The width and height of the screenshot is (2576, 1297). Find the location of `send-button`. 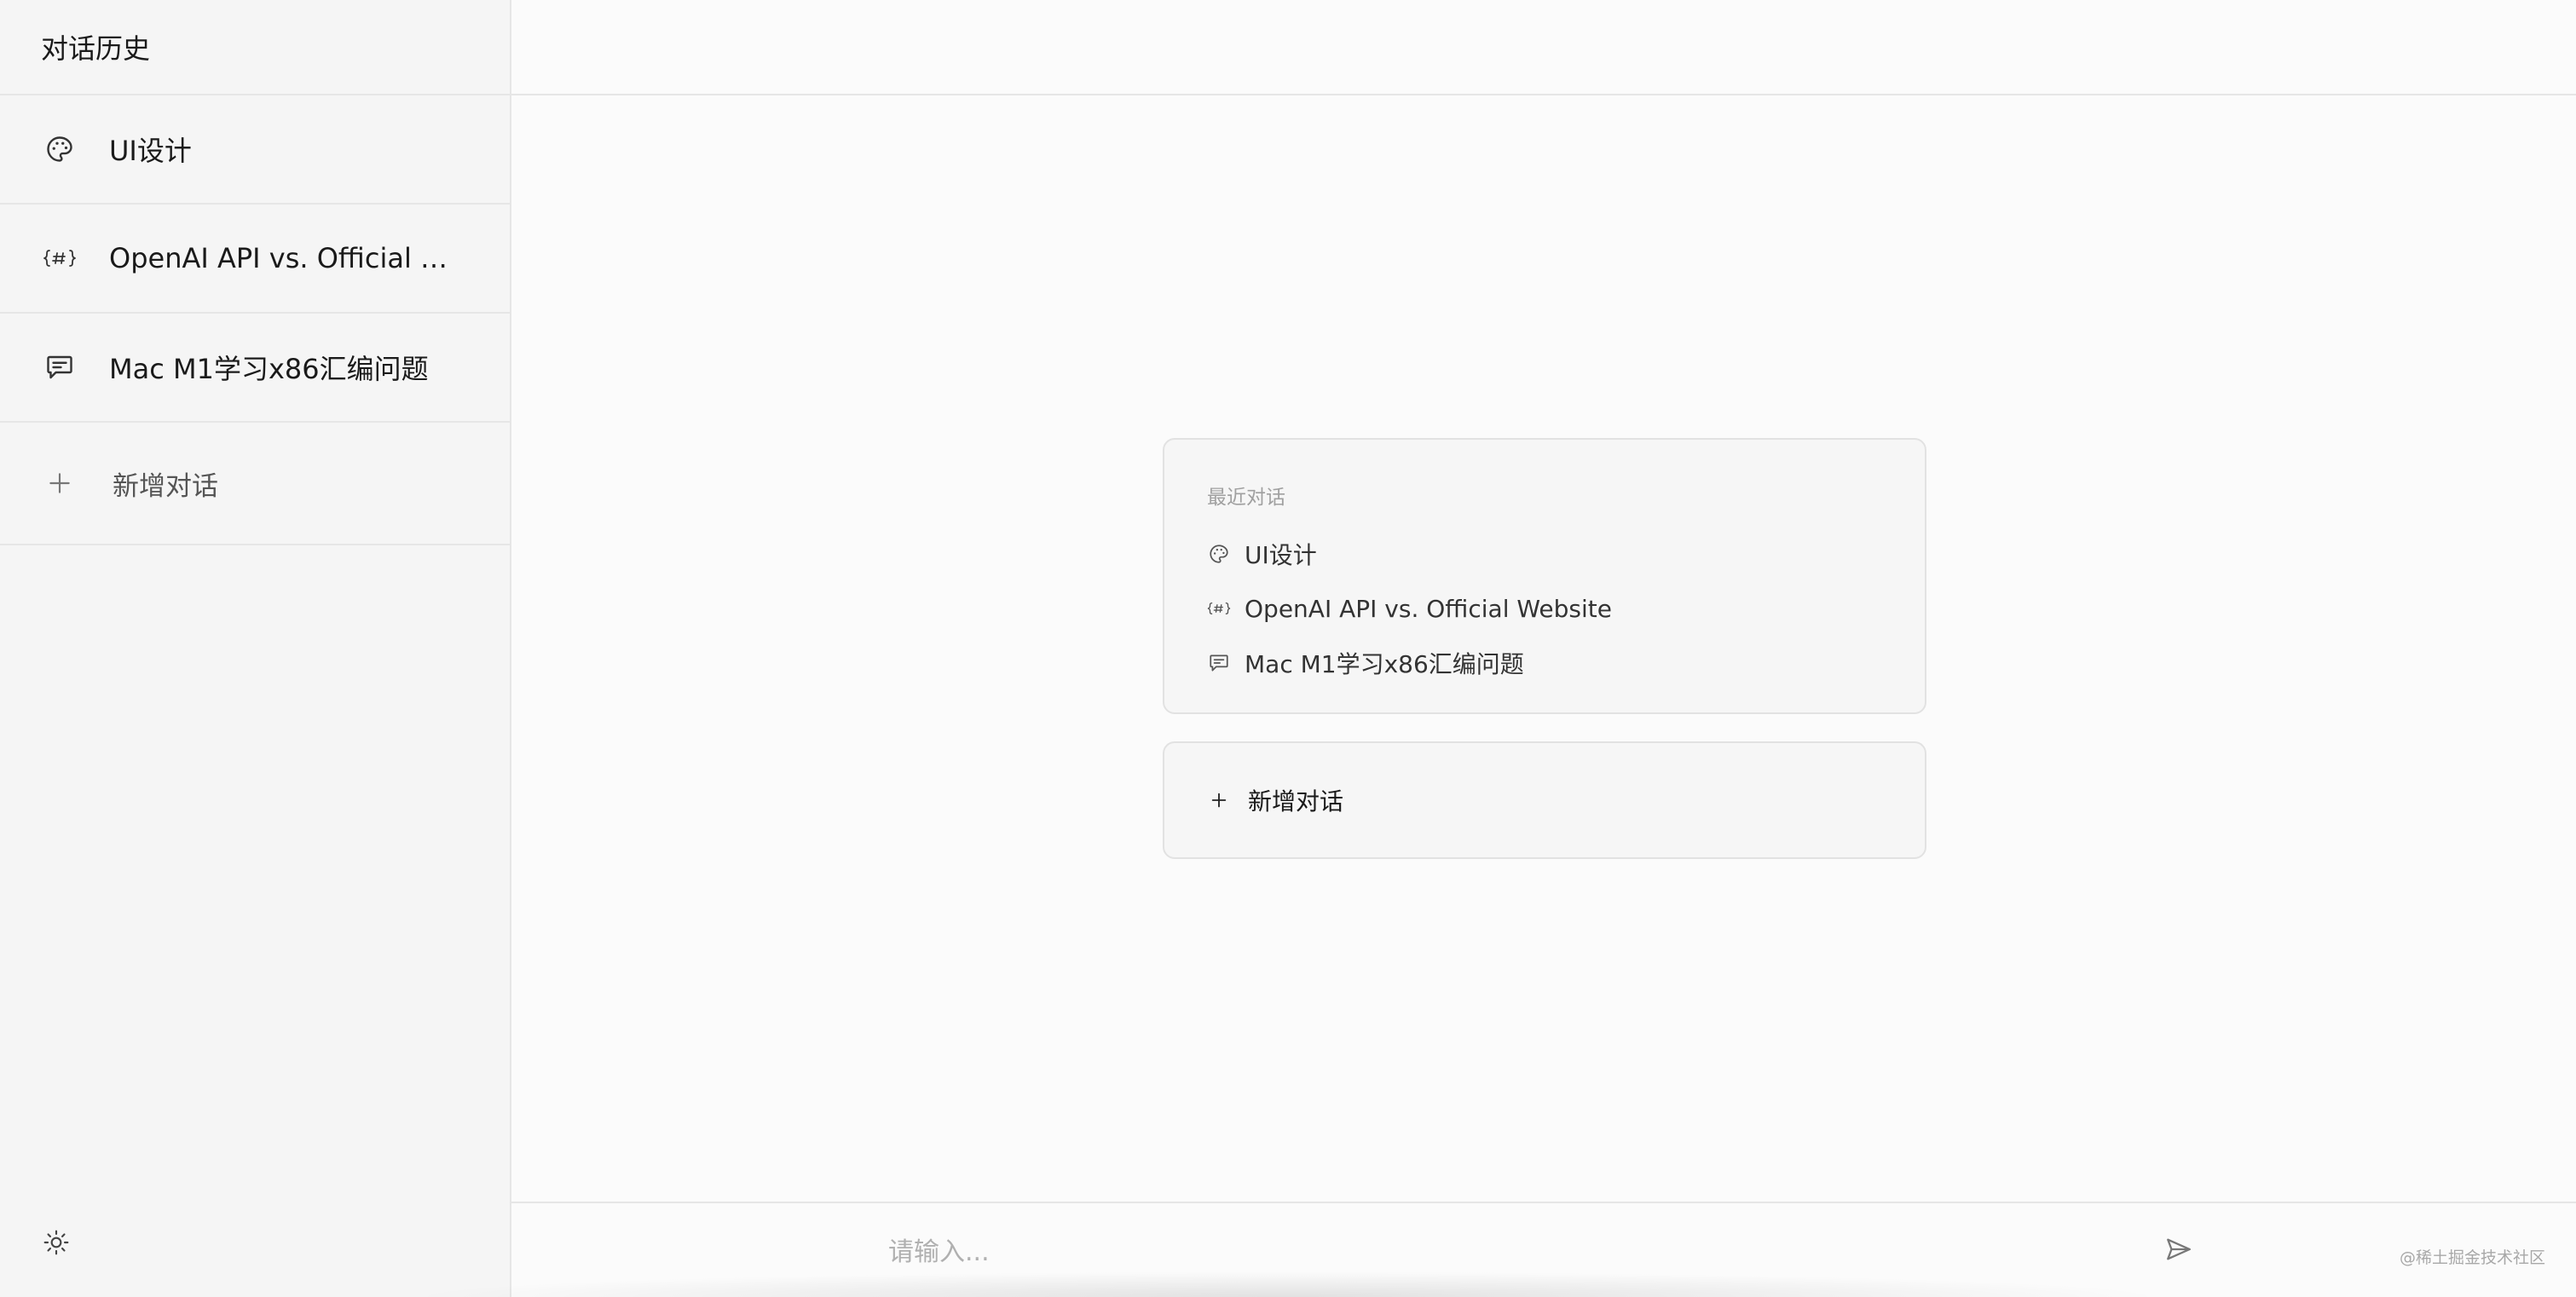

send-button is located at coordinates (2179, 1251).